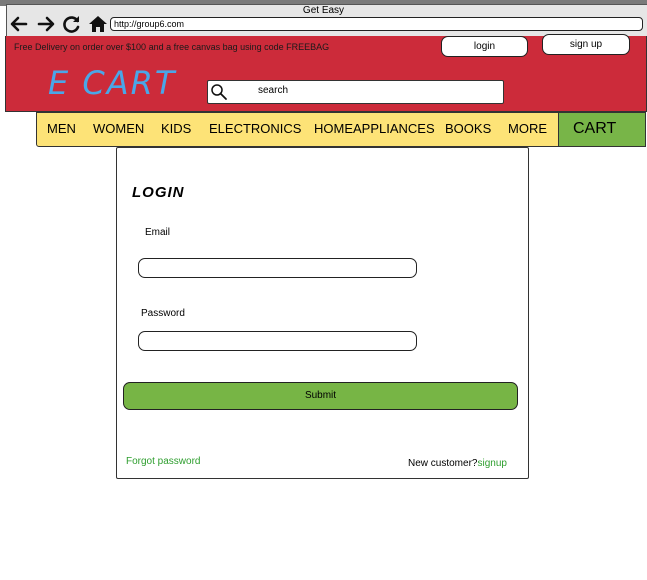 Image resolution: width=647 pixels, height=580 pixels. Describe the element at coordinates (527, 128) in the screenshot. I see `nav-item-more: MORE` at that location.